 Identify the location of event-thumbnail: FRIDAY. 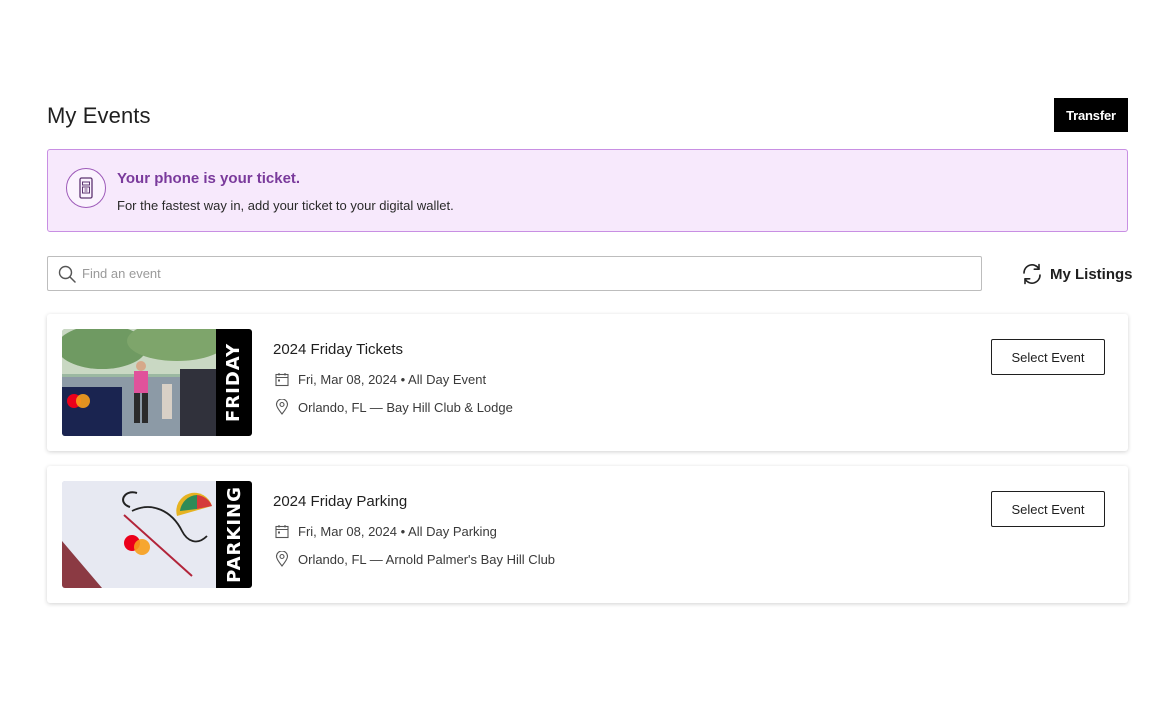
(157, 382).